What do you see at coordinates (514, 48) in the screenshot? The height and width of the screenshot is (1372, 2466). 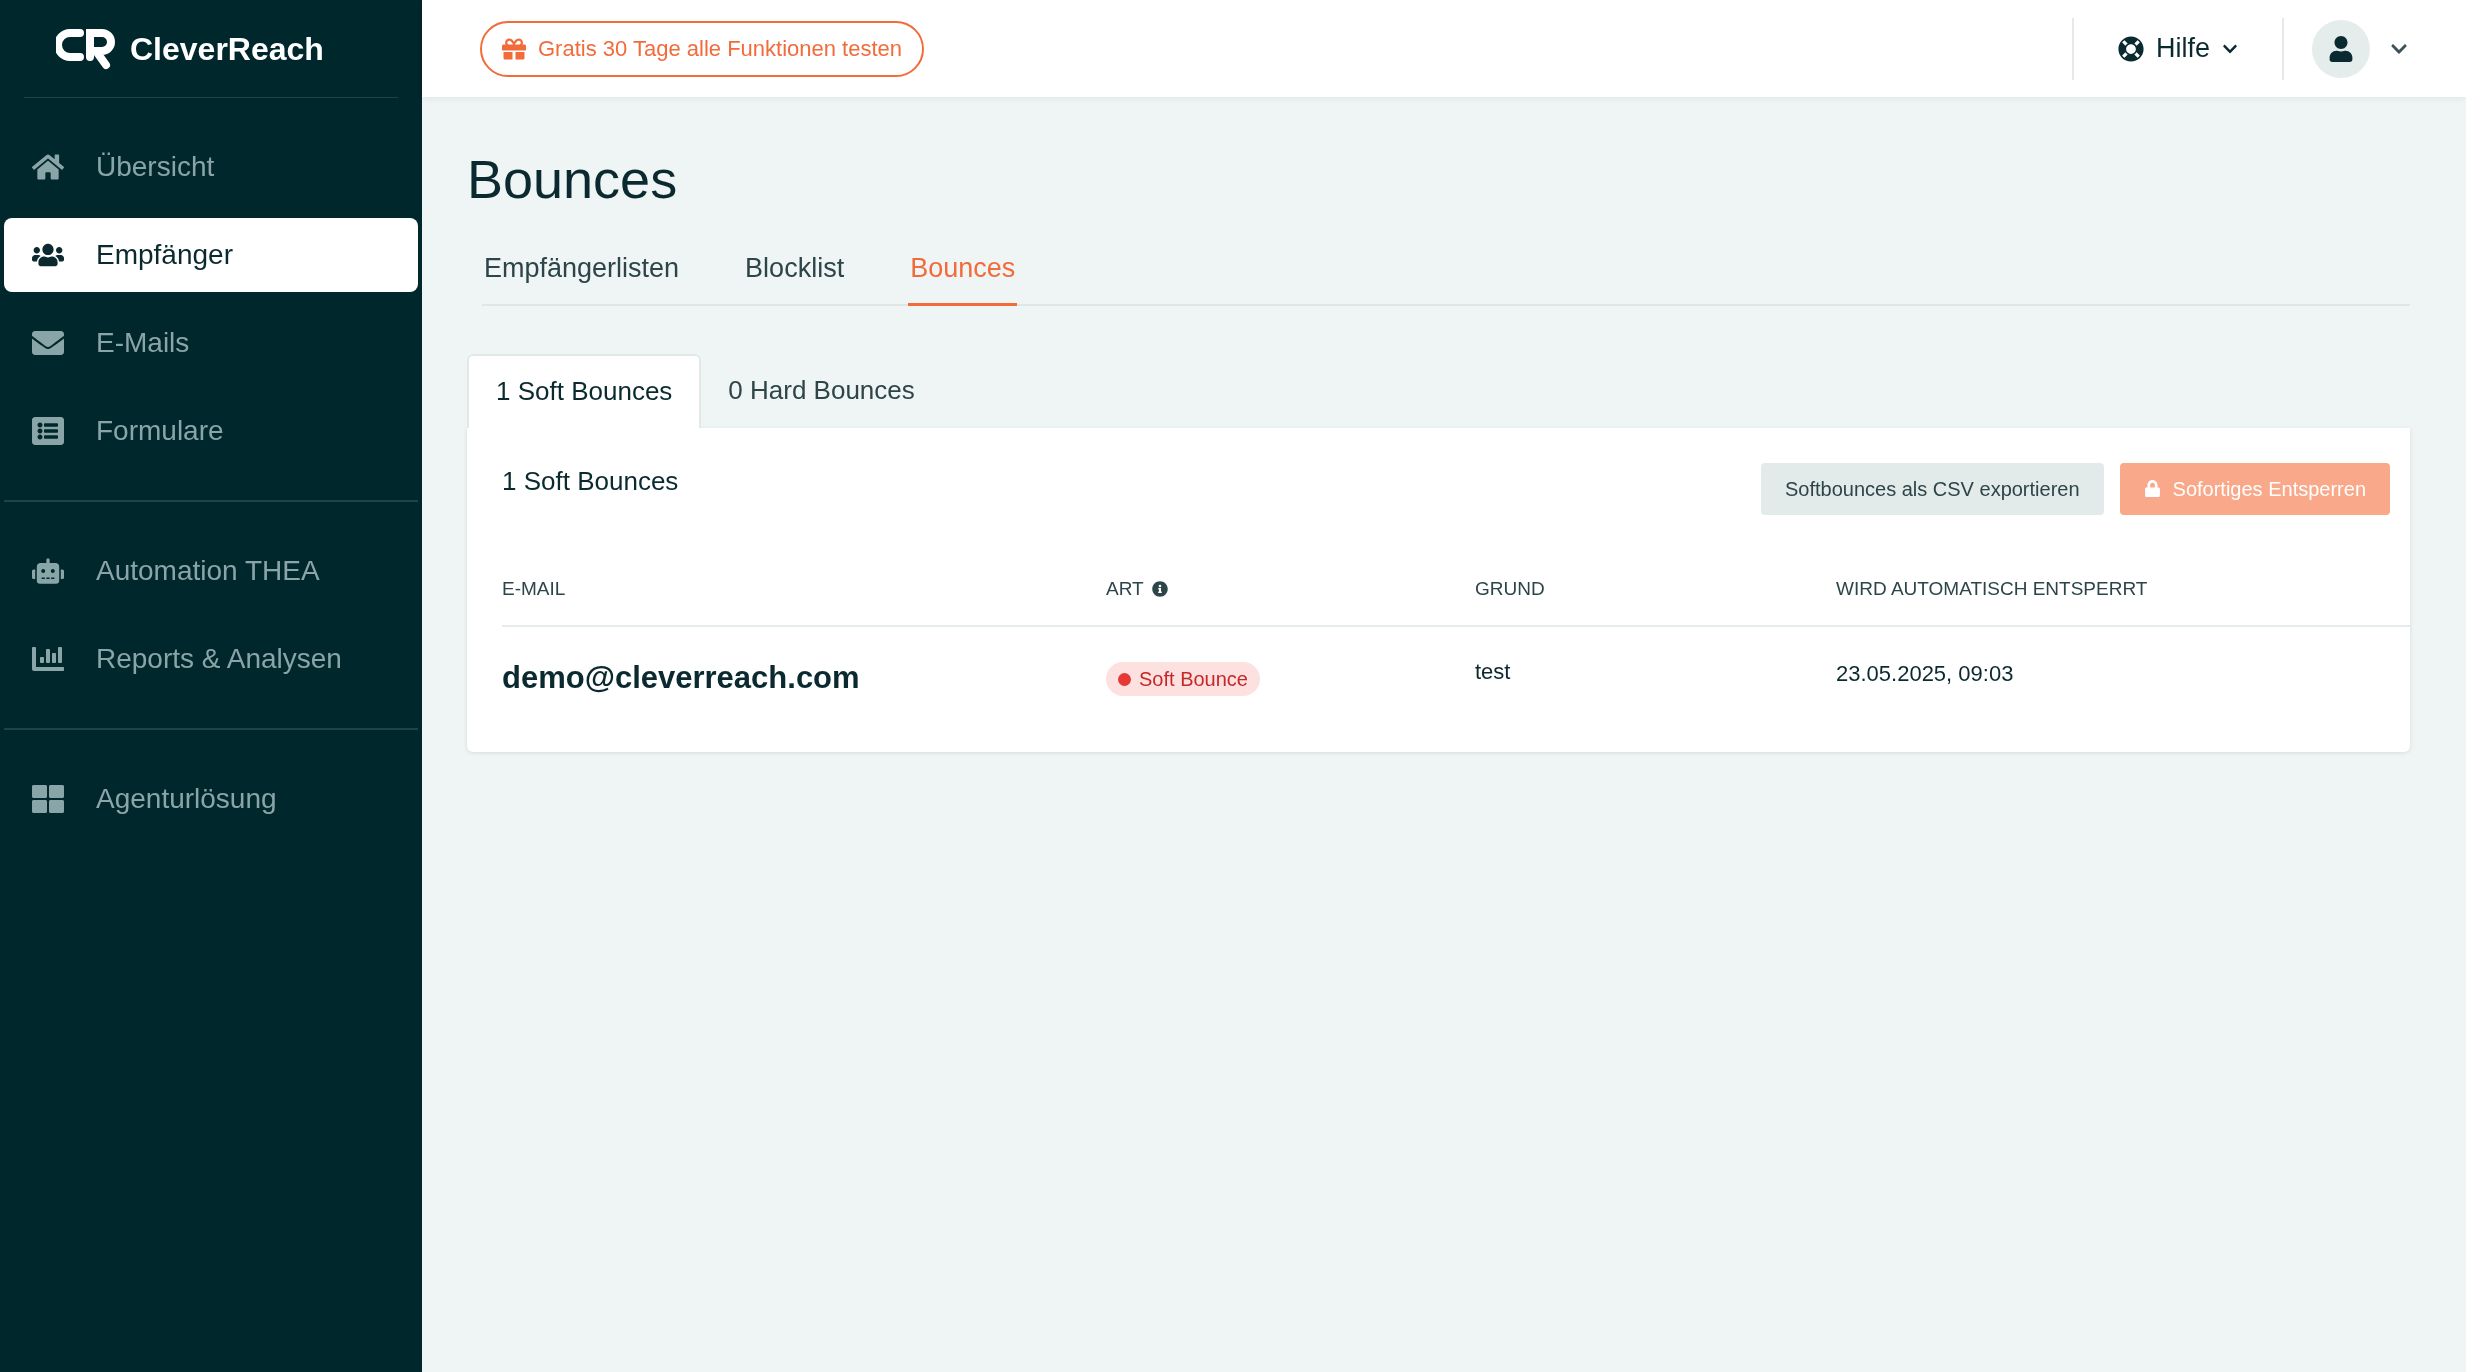 I see `gift-icon` at bounding box center [514, 48].